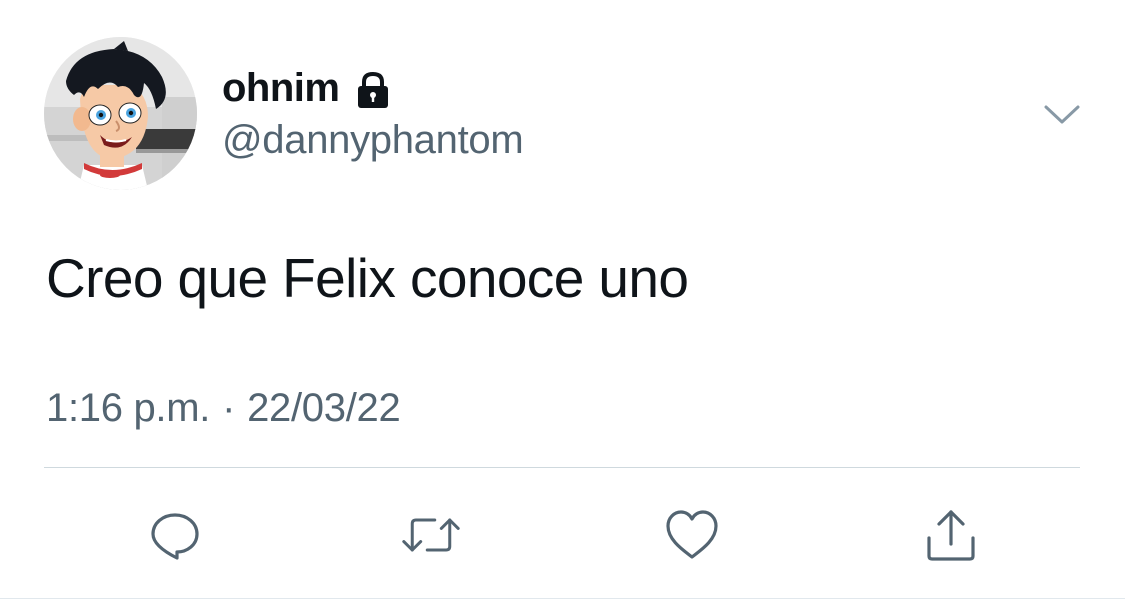  I want to click on retweet-button, so click(431, 535).